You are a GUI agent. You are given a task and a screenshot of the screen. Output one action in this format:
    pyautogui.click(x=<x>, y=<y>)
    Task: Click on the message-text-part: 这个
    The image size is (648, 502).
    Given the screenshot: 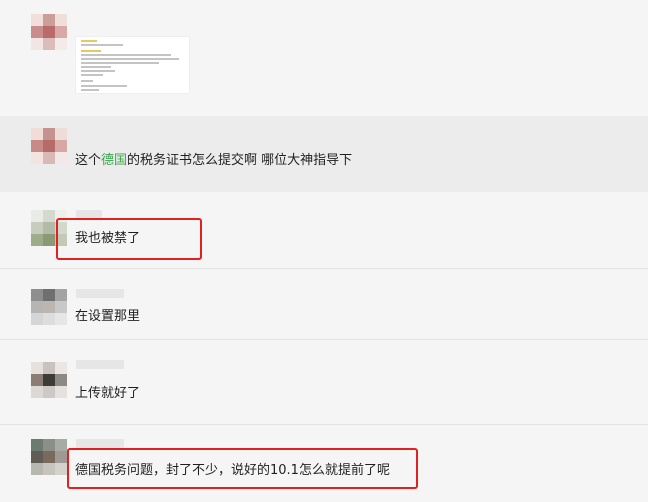 What is the action you would take?
    pyautogui.click(x=88, y=160)
    